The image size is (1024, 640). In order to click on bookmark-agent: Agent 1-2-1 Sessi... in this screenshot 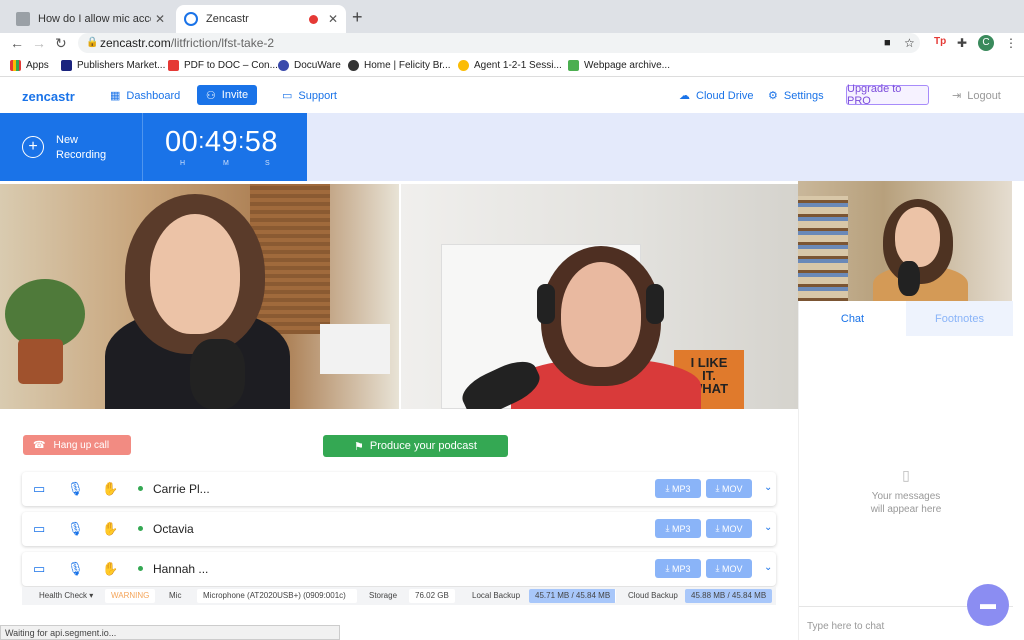, I will do `click(510, 65)`.